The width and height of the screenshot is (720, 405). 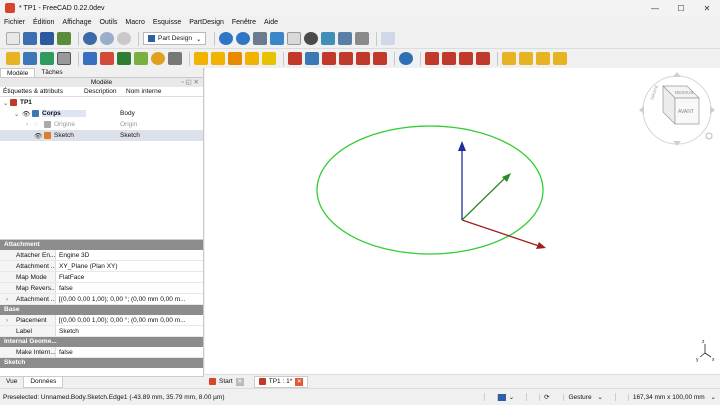 I want to click on tab-taches: Tâches, so click(x=51, y=72).